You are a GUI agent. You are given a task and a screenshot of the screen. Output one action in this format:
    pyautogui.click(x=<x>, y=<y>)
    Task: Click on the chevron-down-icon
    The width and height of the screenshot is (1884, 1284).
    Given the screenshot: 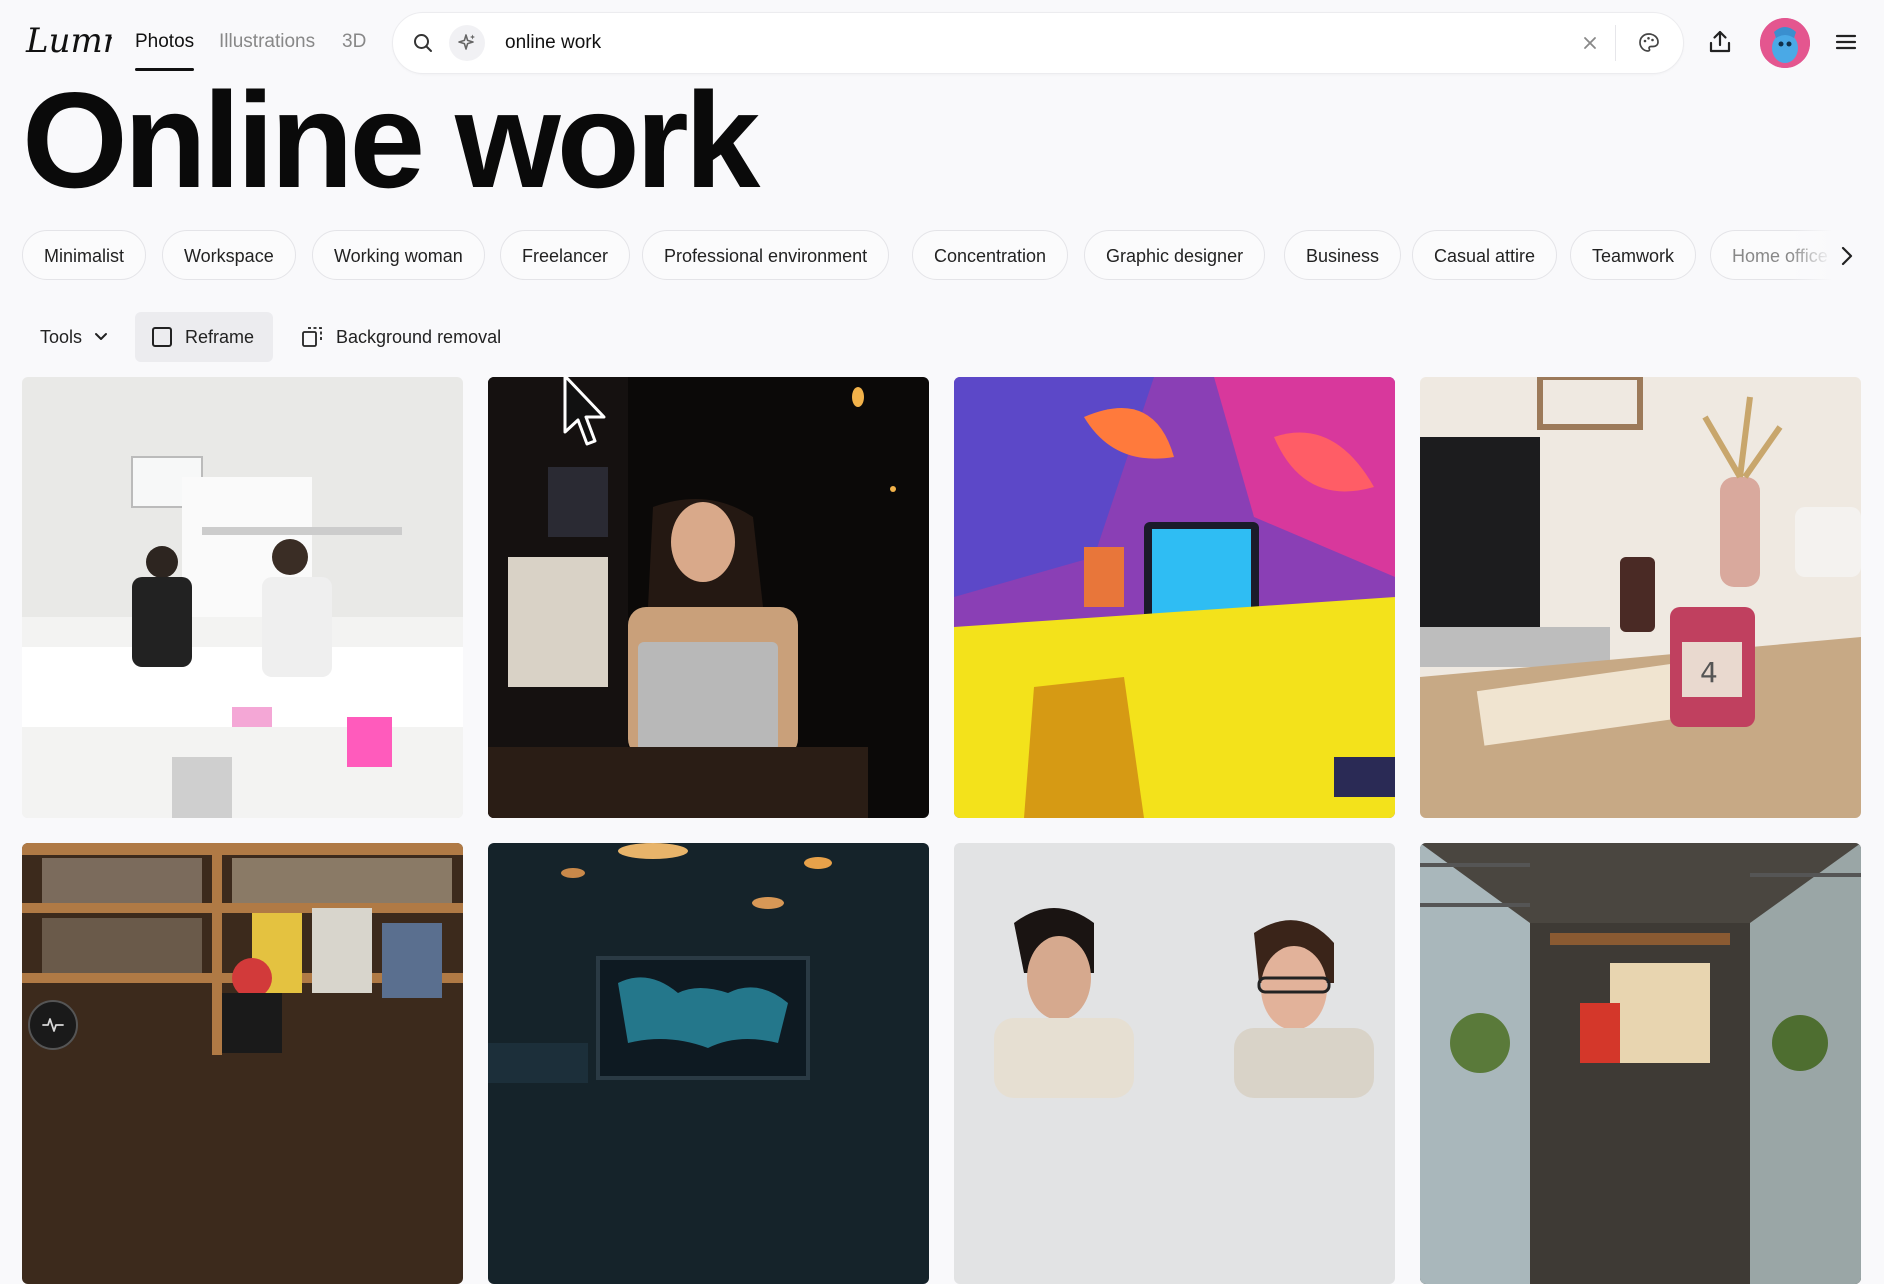 What is the action you would take?
    pyautogui.click(x=101, y=337)
    